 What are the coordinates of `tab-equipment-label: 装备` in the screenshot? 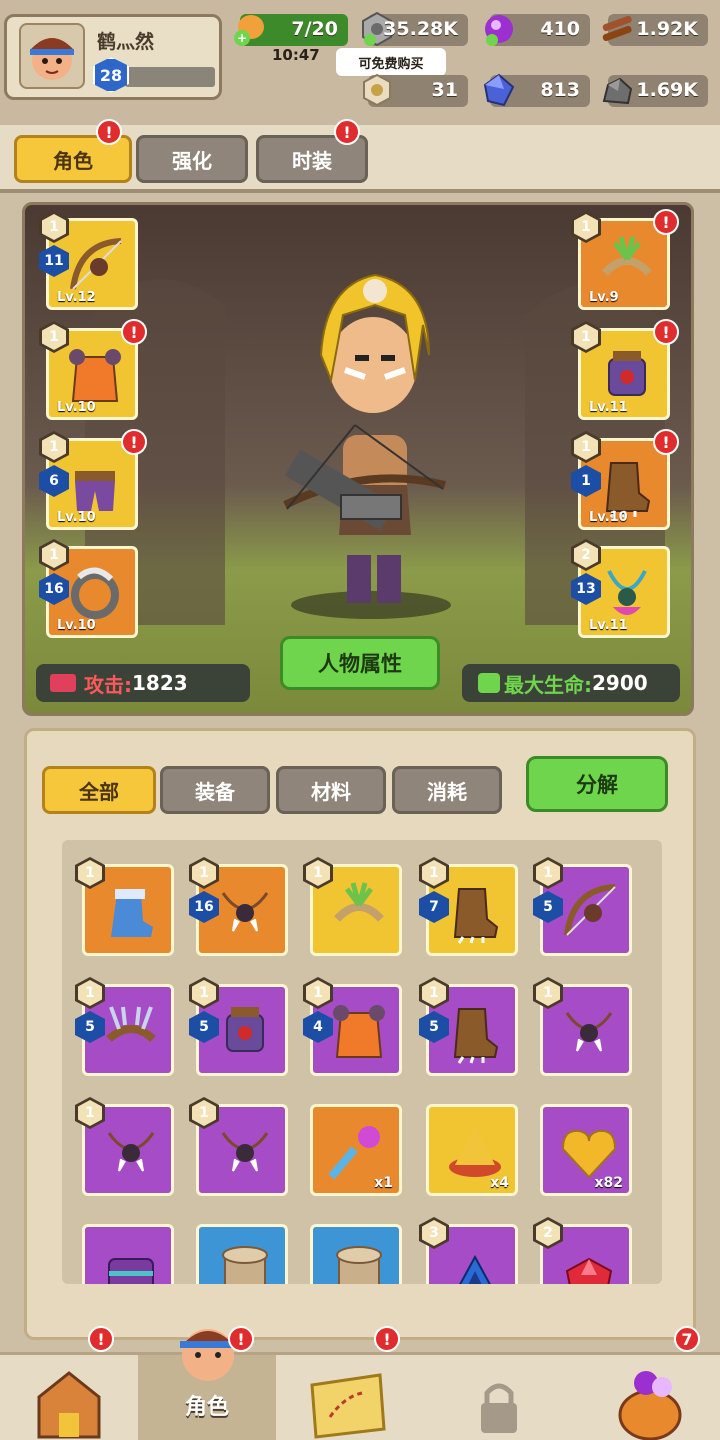 It's located at (215, 791).